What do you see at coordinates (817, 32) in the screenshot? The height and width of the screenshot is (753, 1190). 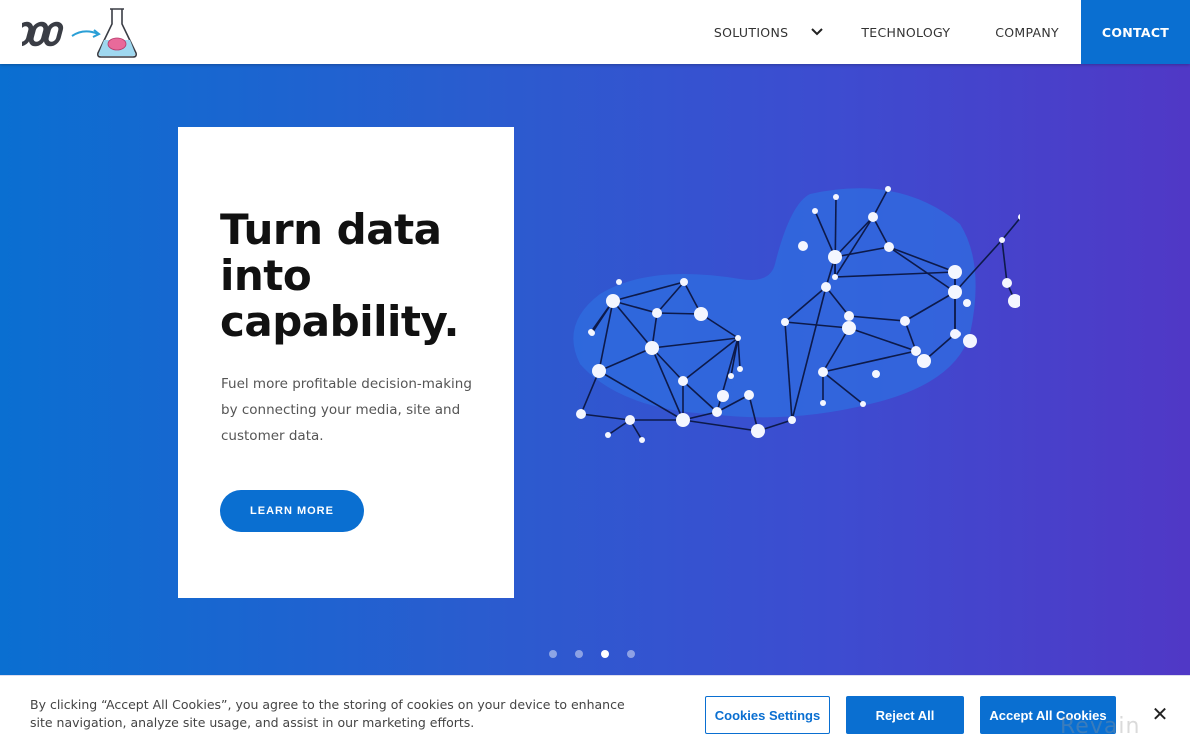 I see `chevron-down-icon` at bounding box center [817, 32].